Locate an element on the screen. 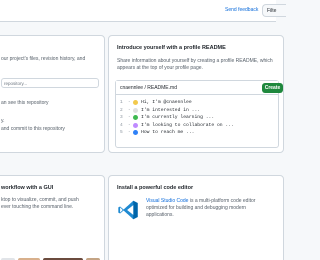 The image size is (320, 260). send-feedback-link: Send feedback is located at coordinates (241, 10).